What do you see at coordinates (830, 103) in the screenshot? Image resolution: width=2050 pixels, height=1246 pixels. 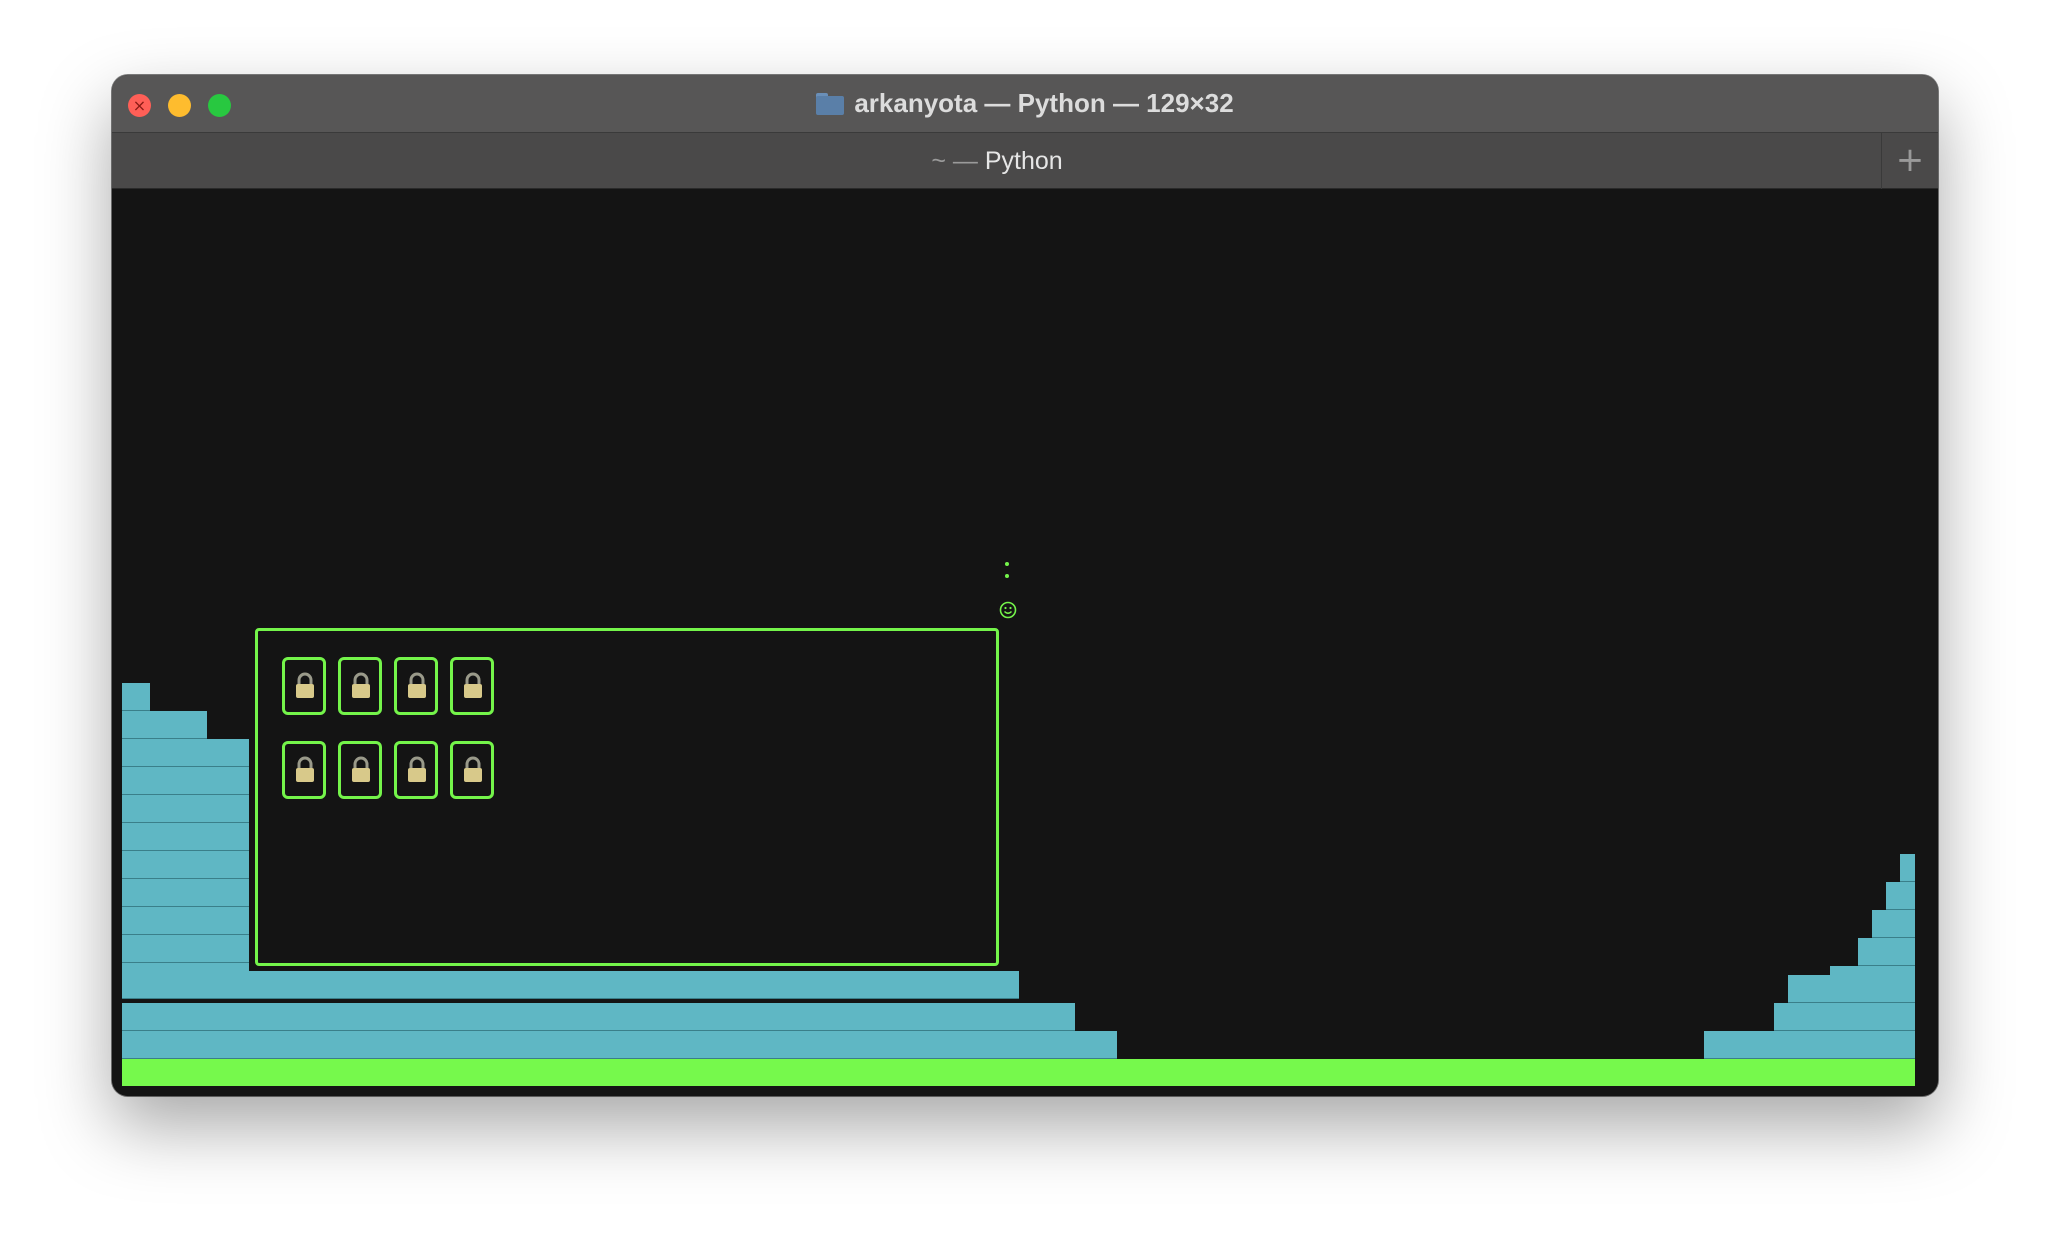 I see `folder-icon` at bounding box center [830, 103].